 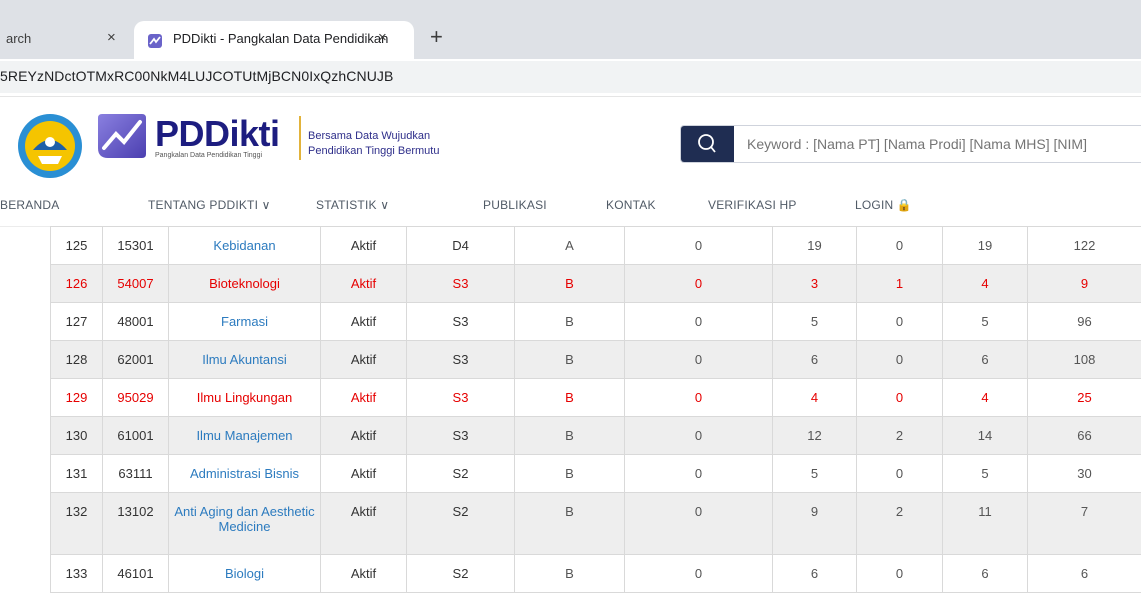 What do you see at coordinates (77, 436) in the screenshot?
I see `cell-row-number: 130` at bounding box center [77, 436].